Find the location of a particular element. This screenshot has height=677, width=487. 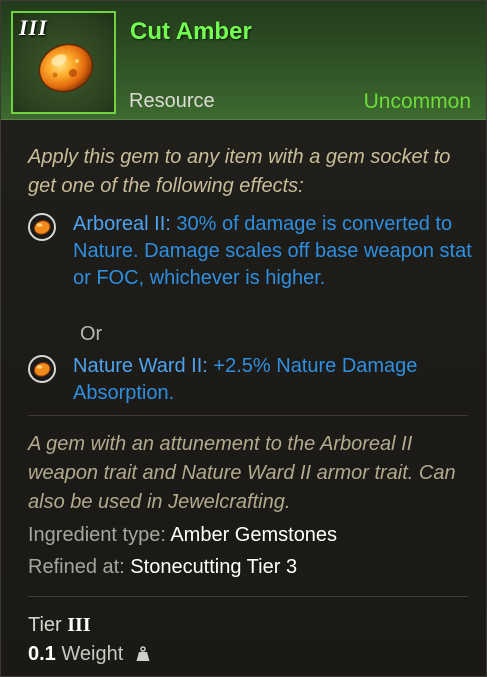

tier-row: Tier III is located at coordinates (59, 625).